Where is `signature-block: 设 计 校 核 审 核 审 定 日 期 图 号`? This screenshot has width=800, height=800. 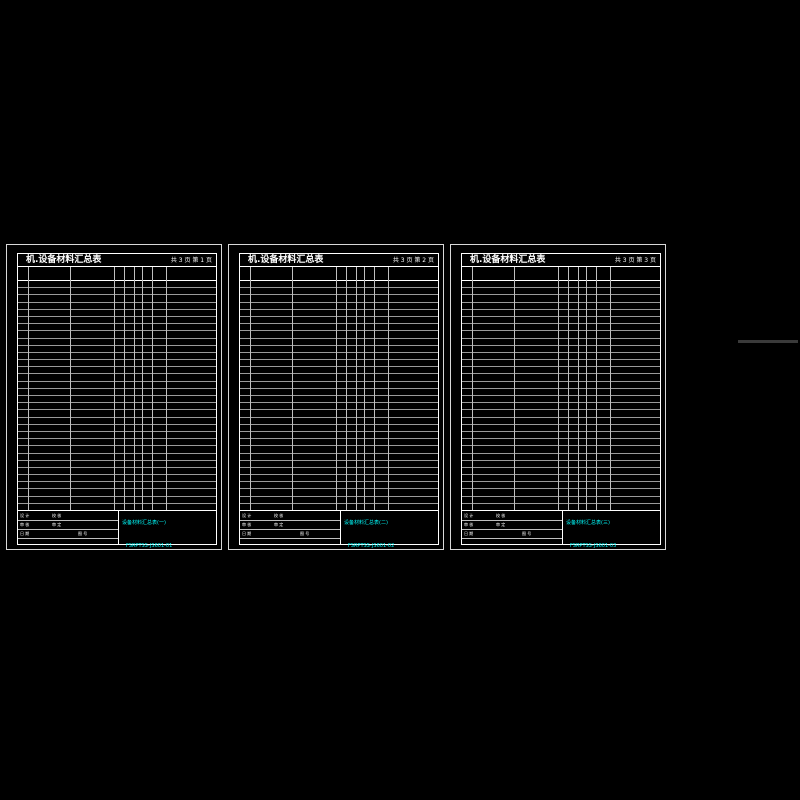
signature-block: 设 计 校 核 审 核 审 定 日 期 图 号 is located at coordinates (290, 527).